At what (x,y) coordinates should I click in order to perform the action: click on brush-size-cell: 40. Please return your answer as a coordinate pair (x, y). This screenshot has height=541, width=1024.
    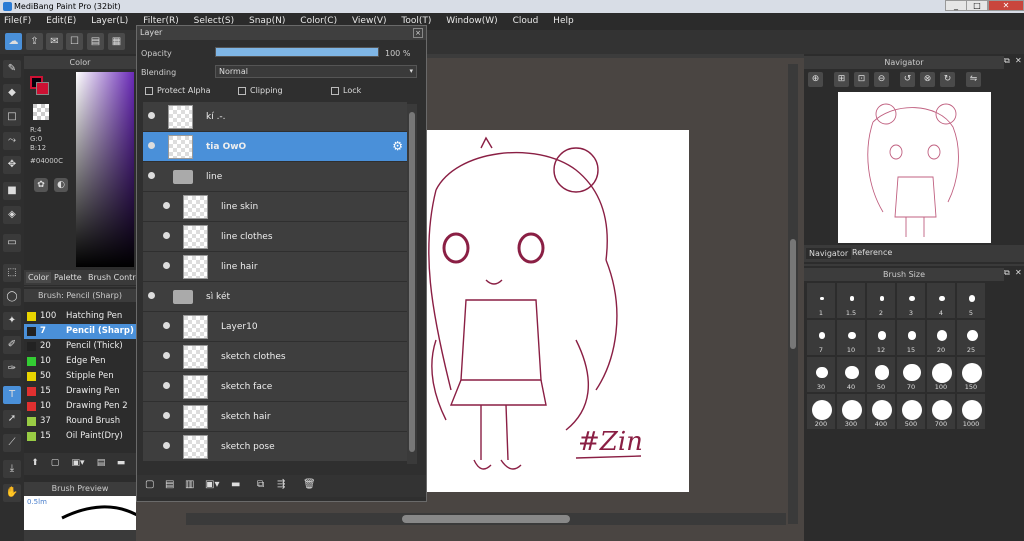
    Looking at the image, I should click on (851, 374).